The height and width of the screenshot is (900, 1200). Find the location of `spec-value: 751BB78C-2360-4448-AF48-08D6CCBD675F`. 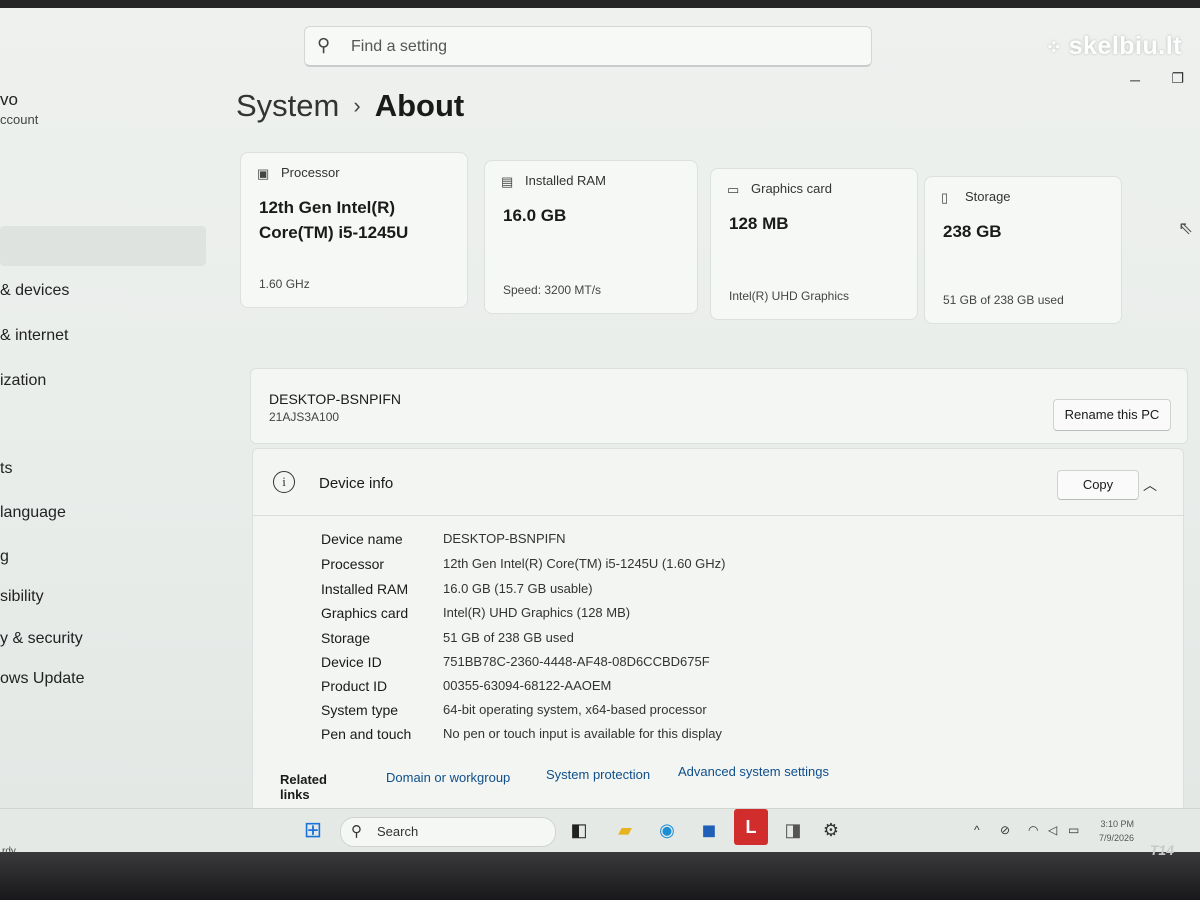

spec-value: 751BB78C-2360-4448-AF48-08D6CCBD675F is located at coordinates (576, 661).